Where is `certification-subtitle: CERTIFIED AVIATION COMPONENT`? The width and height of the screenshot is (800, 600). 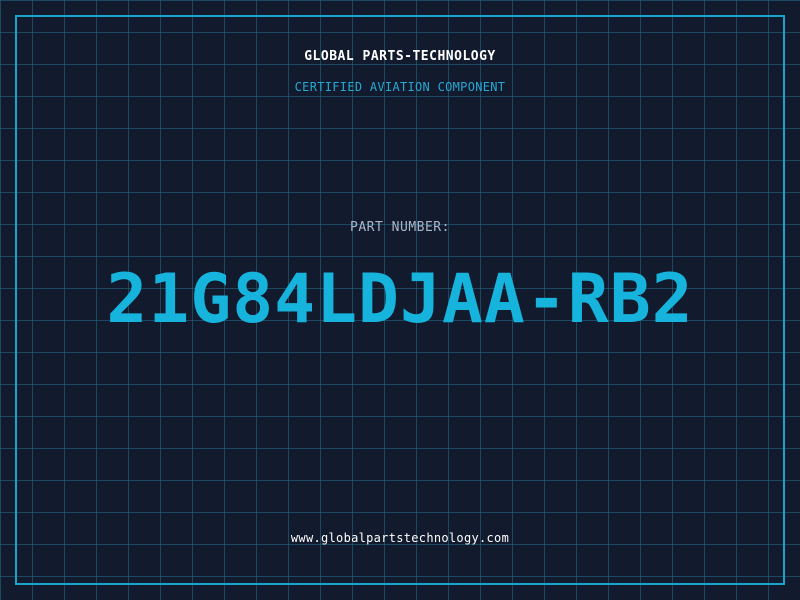
certification-subtitle: CERTIFIED AVIATION COMPONENT is located at coordinates (400, 87).